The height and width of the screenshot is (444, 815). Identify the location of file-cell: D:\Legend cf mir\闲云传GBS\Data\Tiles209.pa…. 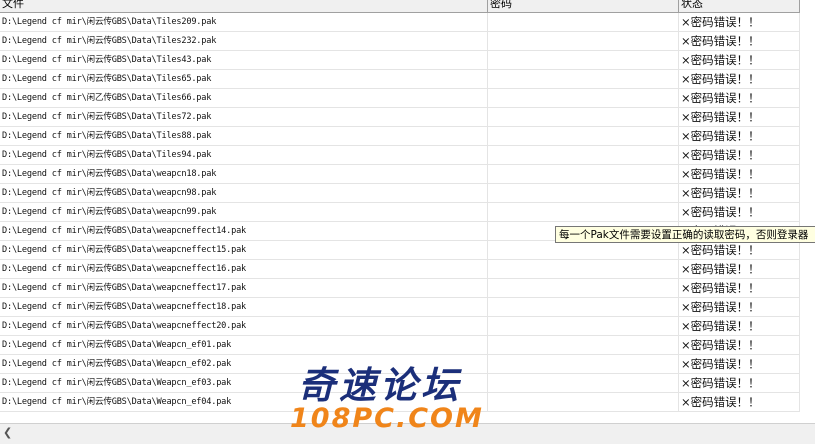
(244, 22).